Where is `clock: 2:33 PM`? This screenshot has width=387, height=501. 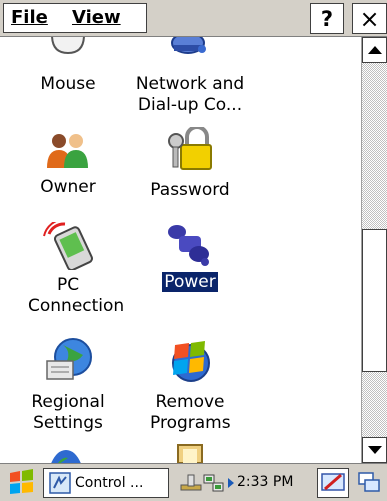 clock: 2:33 PM is located at coordinates (265, 482).